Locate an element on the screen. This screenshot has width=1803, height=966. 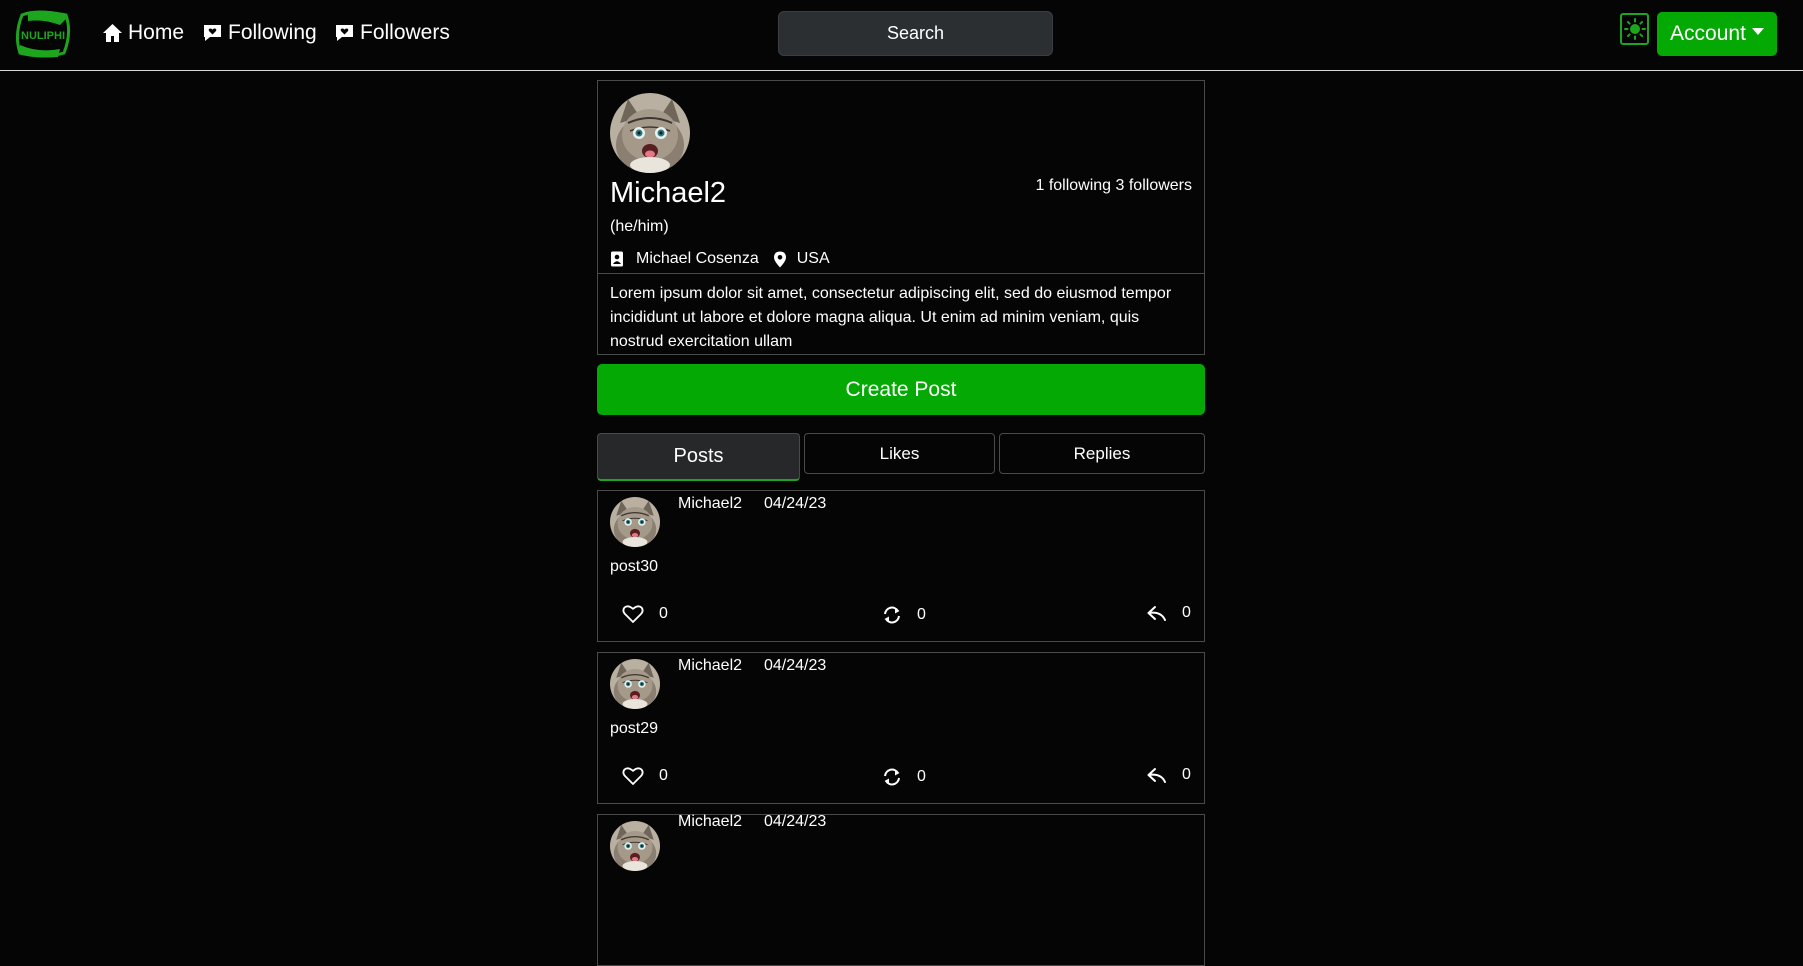
post-card: Michael2 04/24/23 post29 0 0 0 is located at coordinates (901, 728).